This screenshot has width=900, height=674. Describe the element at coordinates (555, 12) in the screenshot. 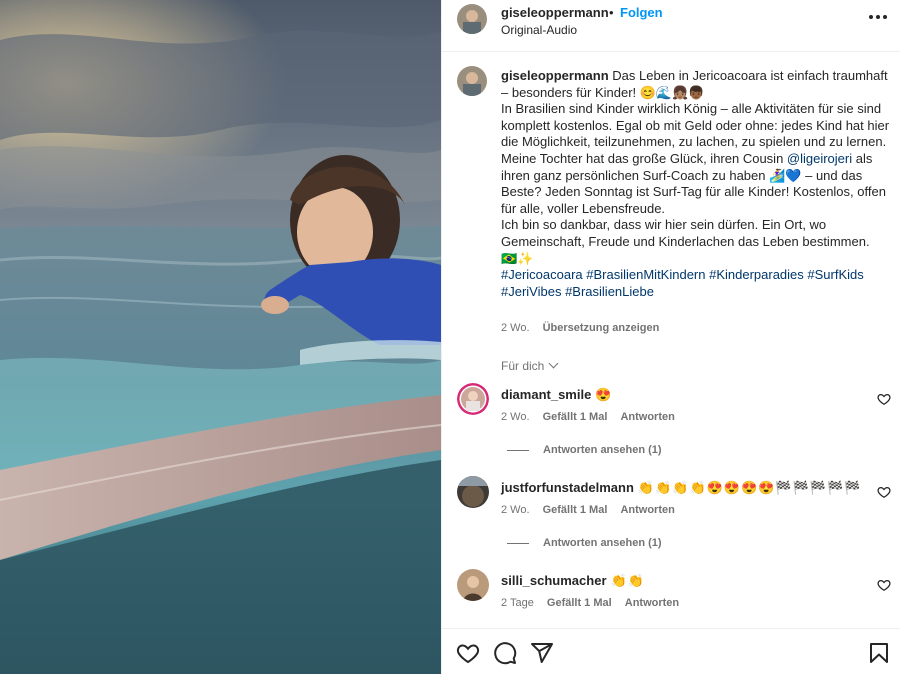

I see `author-username: giseleoppermann` at that location.